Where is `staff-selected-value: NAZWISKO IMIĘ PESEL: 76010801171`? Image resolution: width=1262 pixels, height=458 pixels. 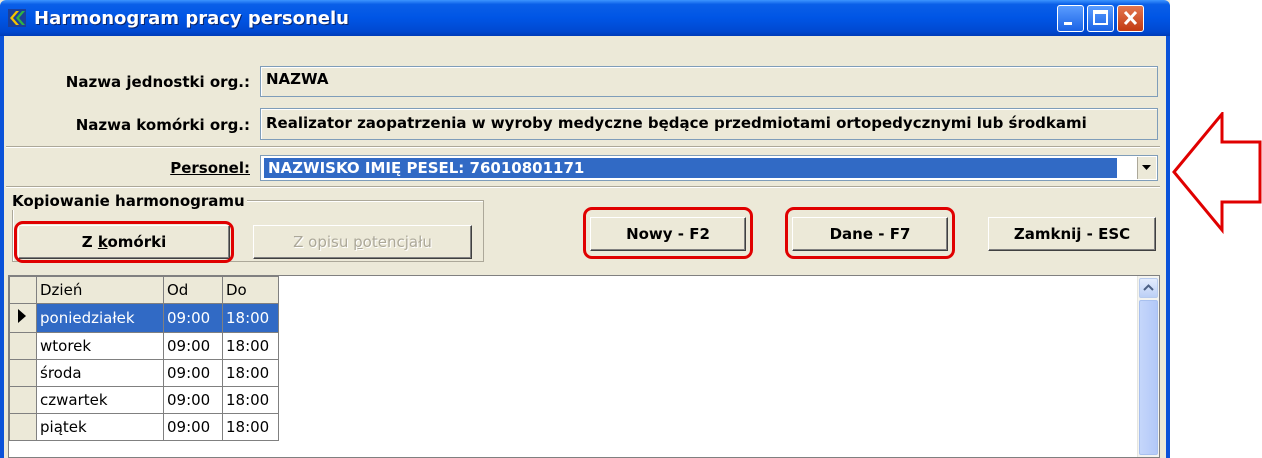 staff-selected-value: NAZWISKO IMIĘ PESEL: 76010801171 is located at coordinates (690, 168).